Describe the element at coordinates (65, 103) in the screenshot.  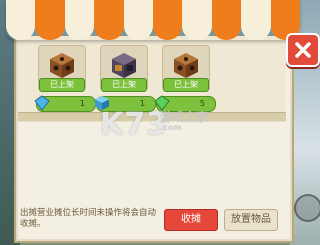
I see `price-bar: 1` at that location.